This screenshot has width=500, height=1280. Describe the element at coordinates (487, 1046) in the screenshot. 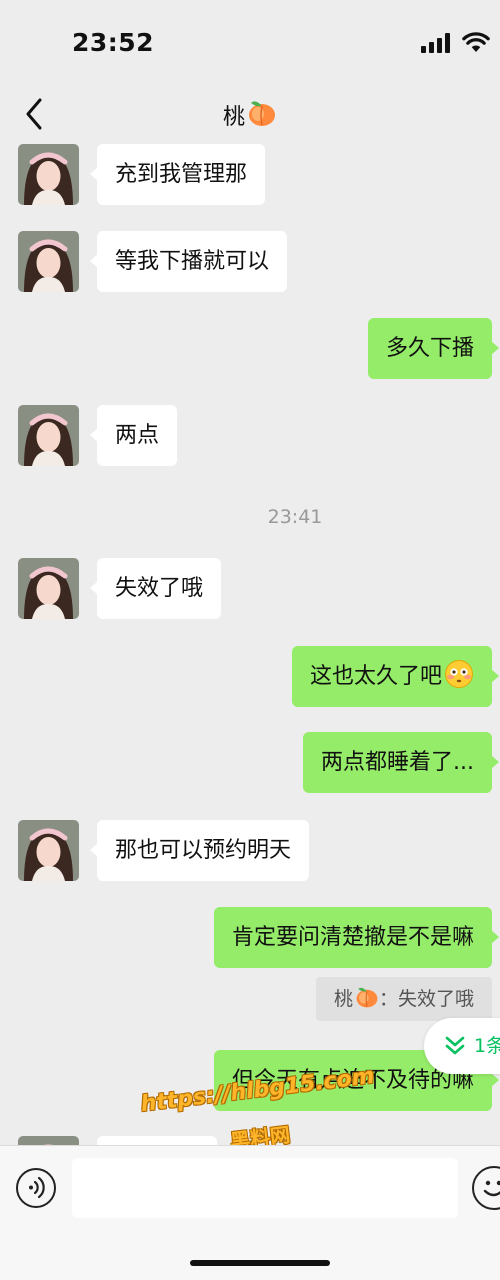

I see `new-messages-label: 1条` at that location.